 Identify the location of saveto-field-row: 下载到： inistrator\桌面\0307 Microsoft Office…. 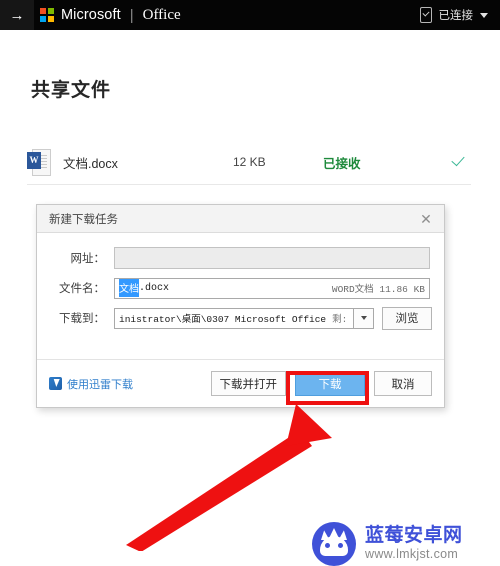
(240, 318).